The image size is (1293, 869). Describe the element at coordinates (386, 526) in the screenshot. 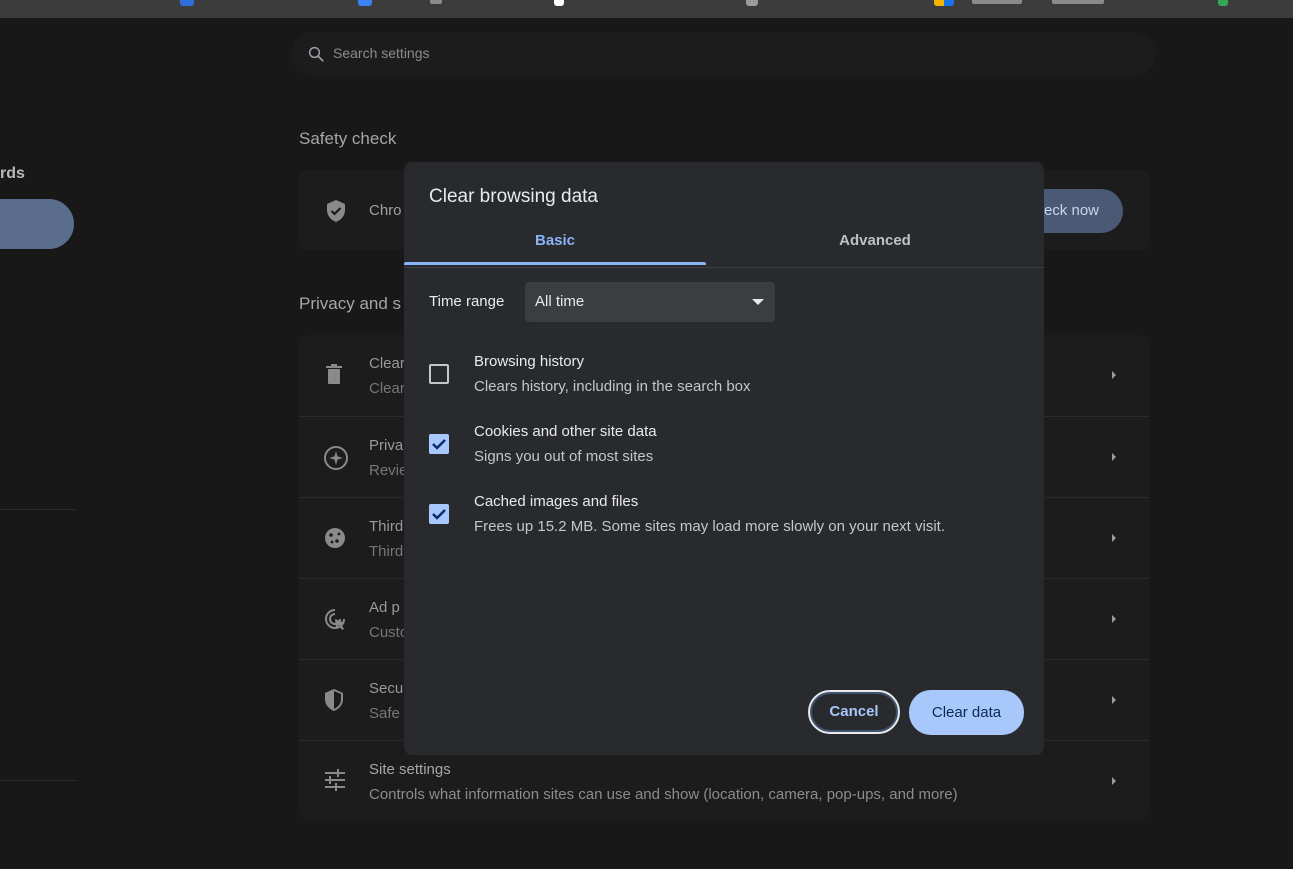

I see `row-title: Third` at that location.